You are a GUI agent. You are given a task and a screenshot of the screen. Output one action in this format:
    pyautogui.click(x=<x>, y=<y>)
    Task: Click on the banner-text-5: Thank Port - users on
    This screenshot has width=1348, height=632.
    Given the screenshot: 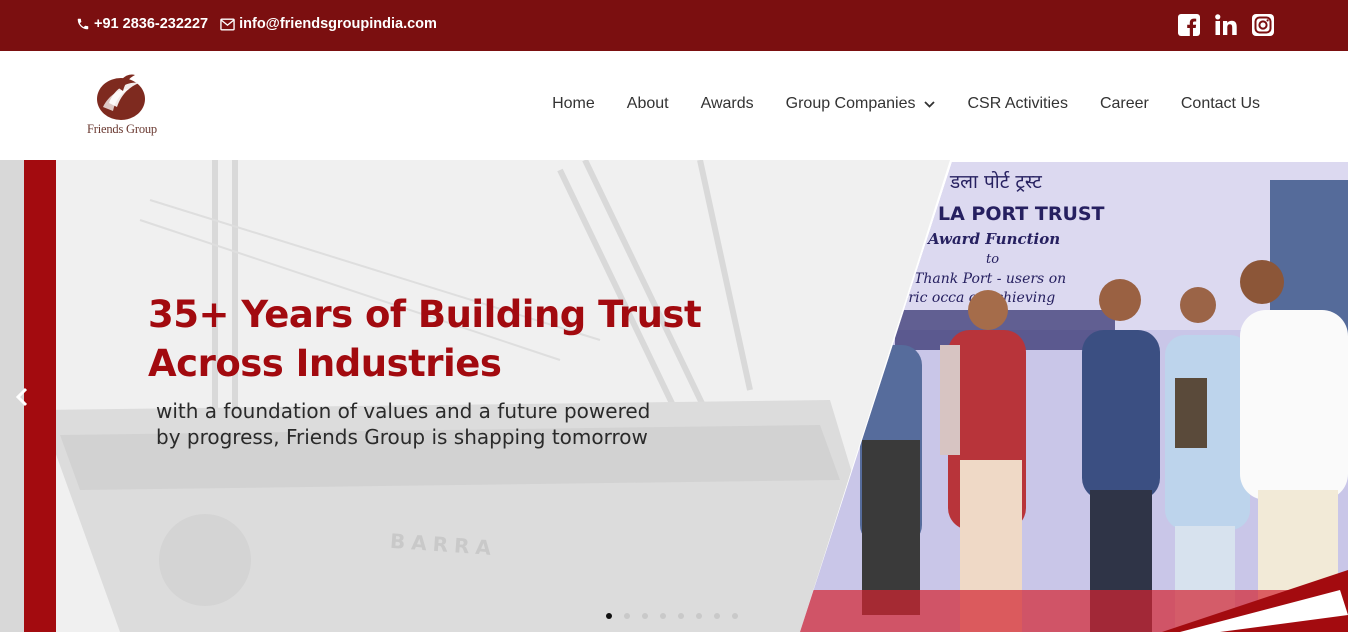 What is the action you would take?
    pyautogui.click(x=990, y=279)
    